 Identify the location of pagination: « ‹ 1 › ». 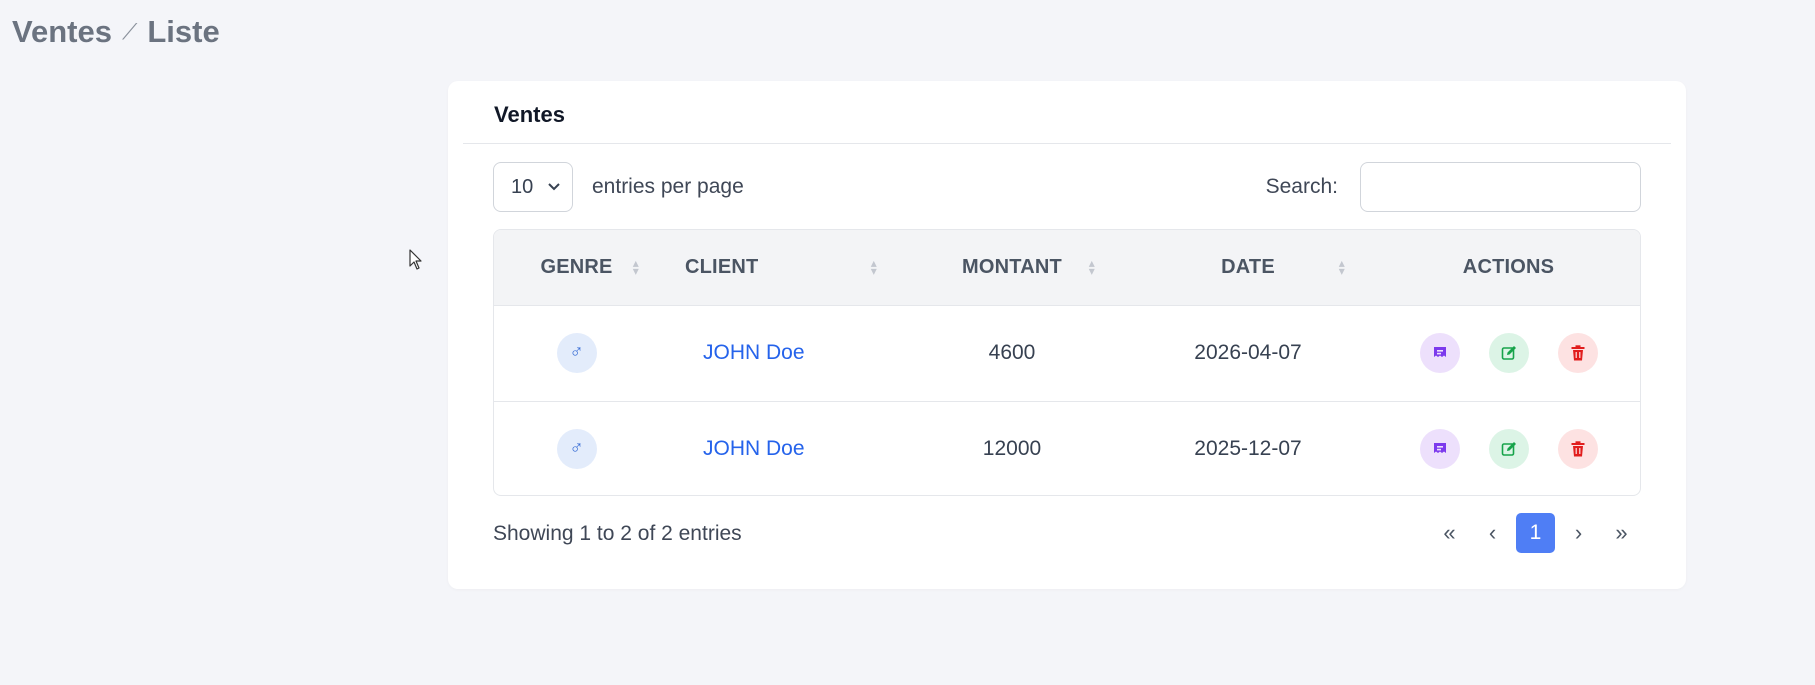
(1535, 533).